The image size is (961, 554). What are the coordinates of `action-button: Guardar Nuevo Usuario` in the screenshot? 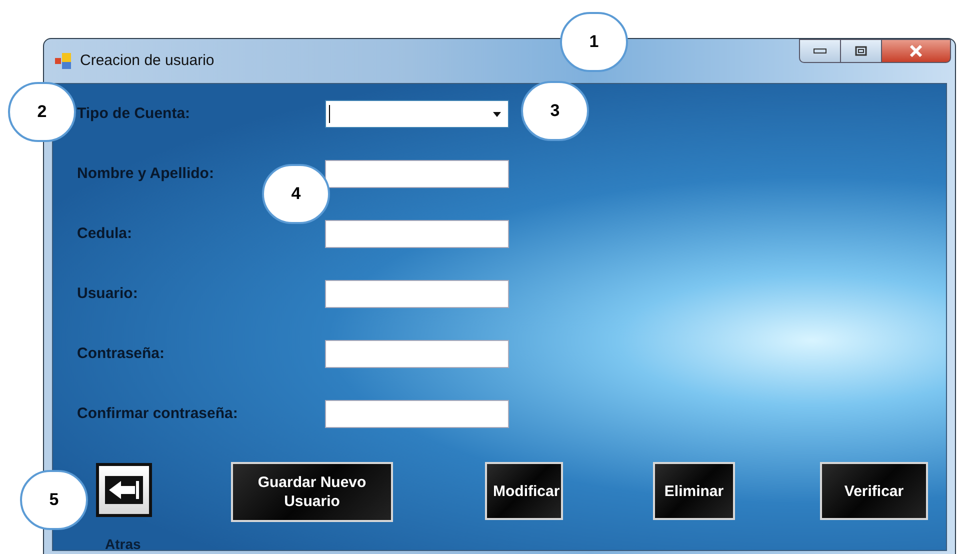 It's located at (312, 492).